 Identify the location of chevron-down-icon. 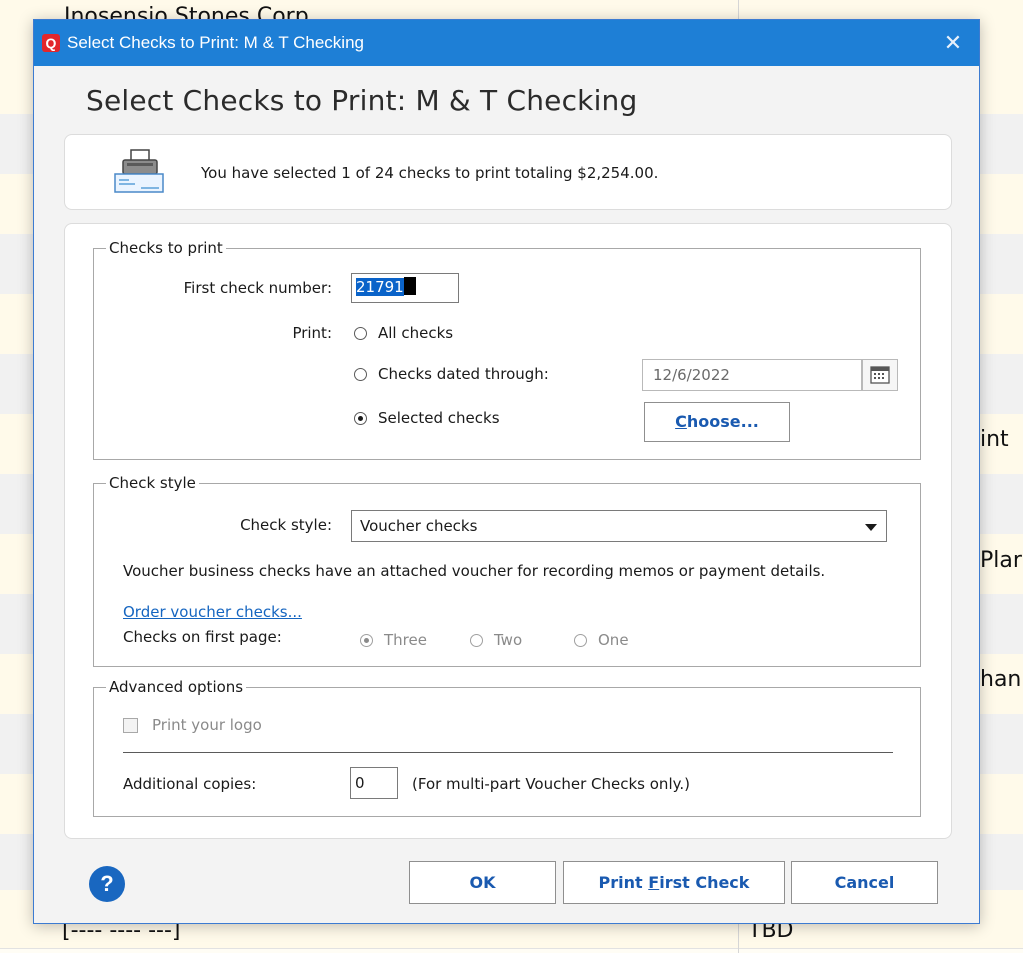
(871, 527).